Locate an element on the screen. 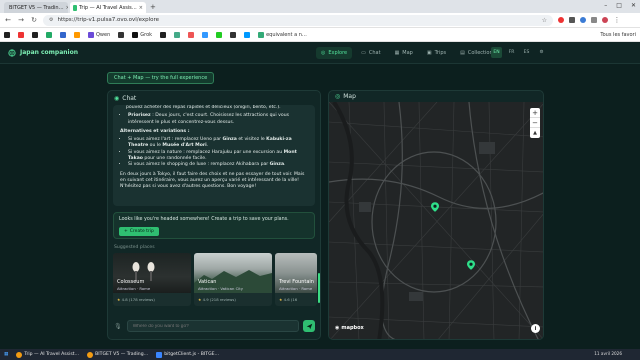 The height and width of the screenshot is (360, 640). brand: Japan companion is located at coordinates (43, 52).